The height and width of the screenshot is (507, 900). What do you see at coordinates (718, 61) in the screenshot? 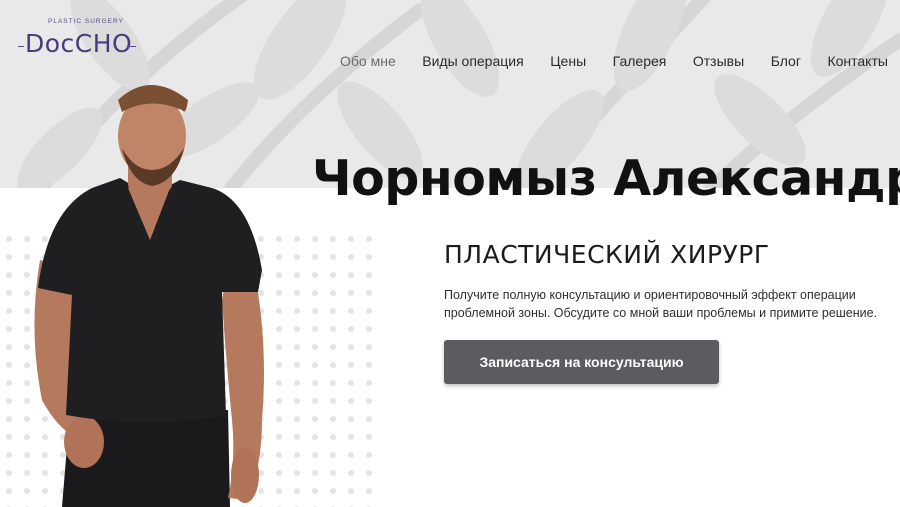
I see `nav-item-reviews: Отзывы` at bounding box center [718, 61].